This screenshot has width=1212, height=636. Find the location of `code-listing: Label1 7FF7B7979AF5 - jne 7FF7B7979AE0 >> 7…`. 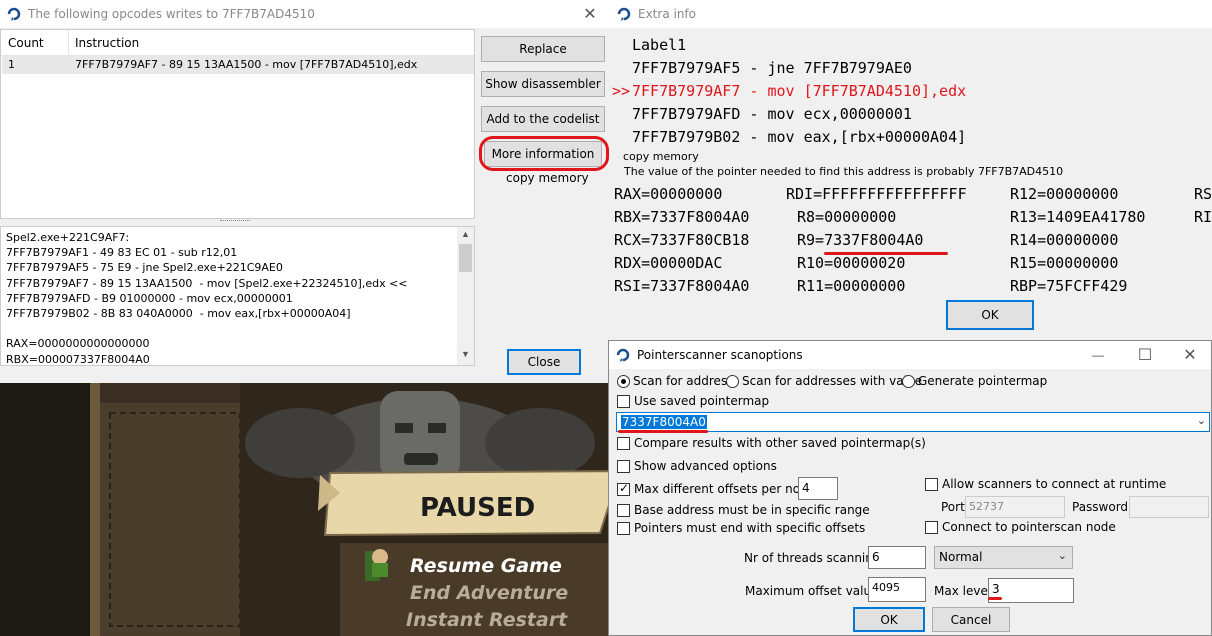

code-listing: Label1 7FF7B7979AF5 - jne 7FF7B7979AE0 >> 7… is located at coordinates (789, 91).